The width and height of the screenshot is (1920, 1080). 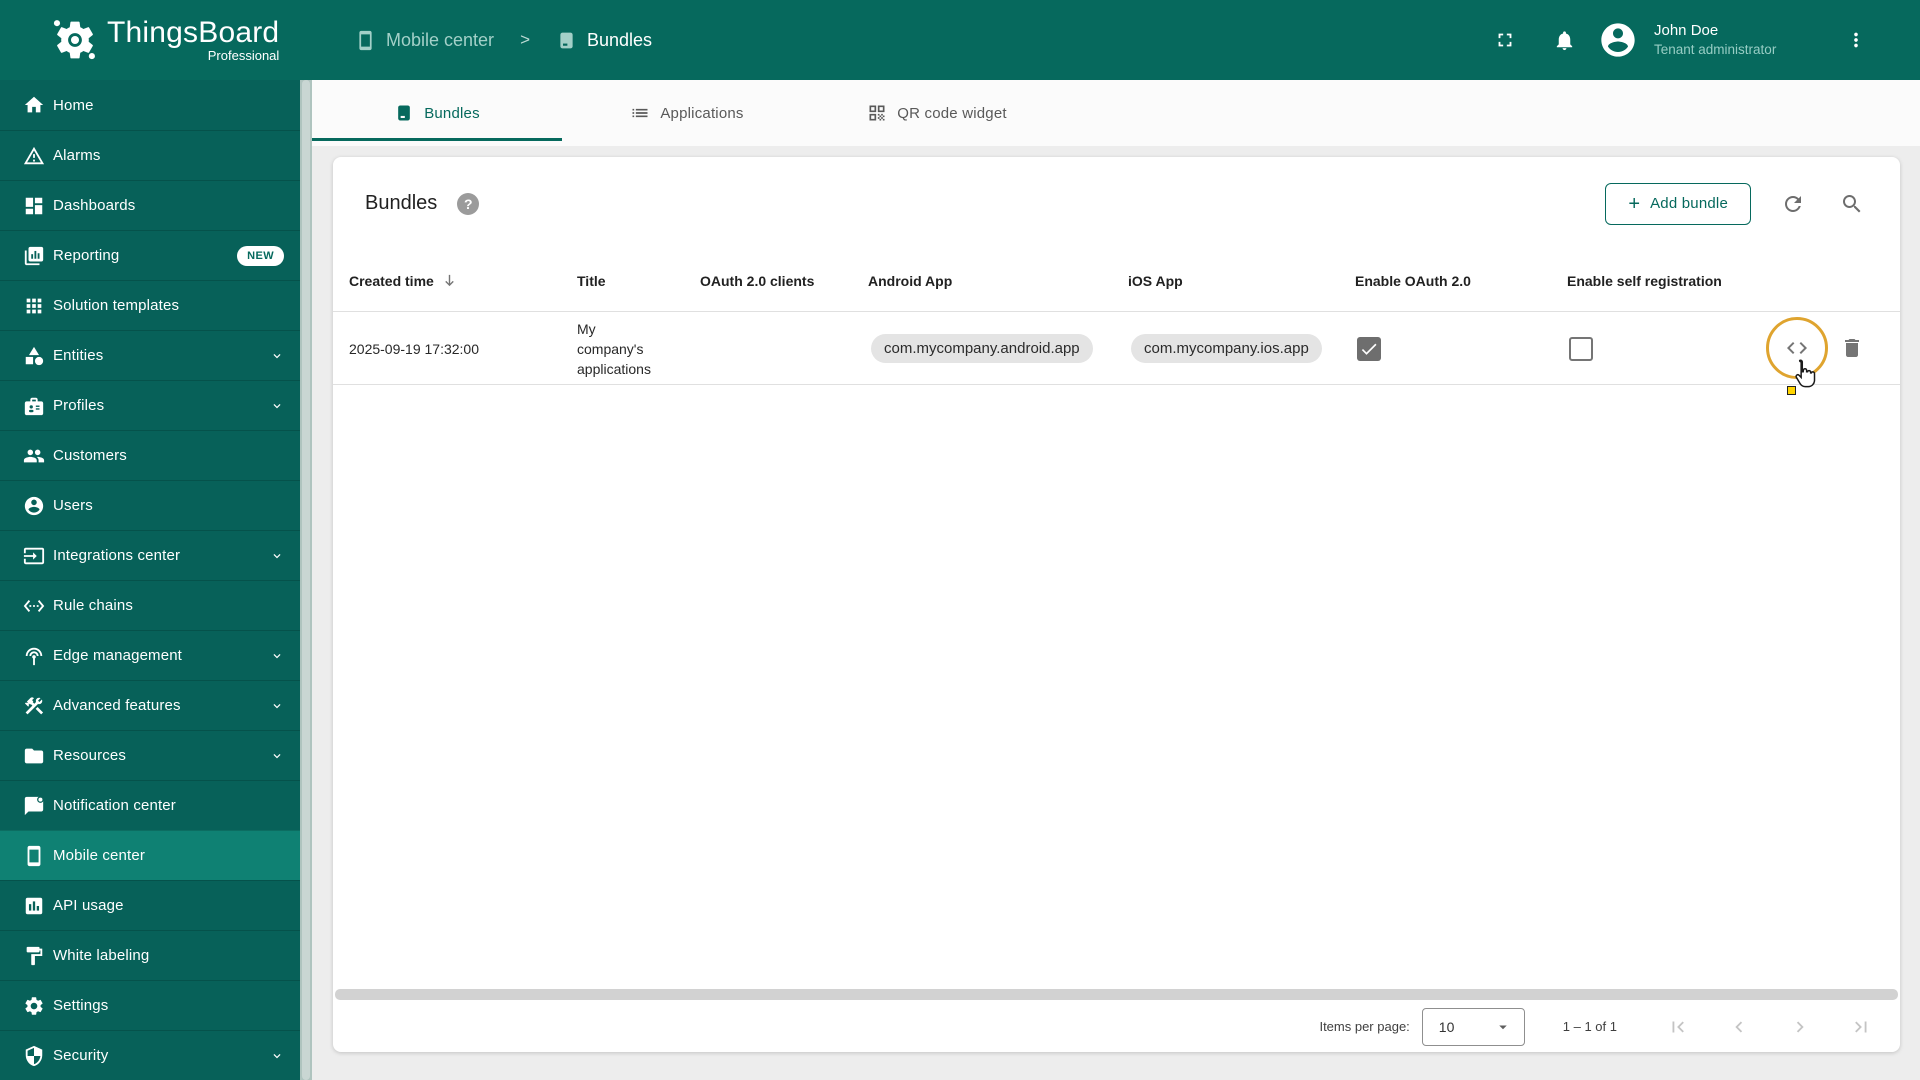 What do you see at coordinates (440, 39) in the screenshot?
I see `breadcrumb-parent-label: Mobile center` at bounding box center [440, 39].